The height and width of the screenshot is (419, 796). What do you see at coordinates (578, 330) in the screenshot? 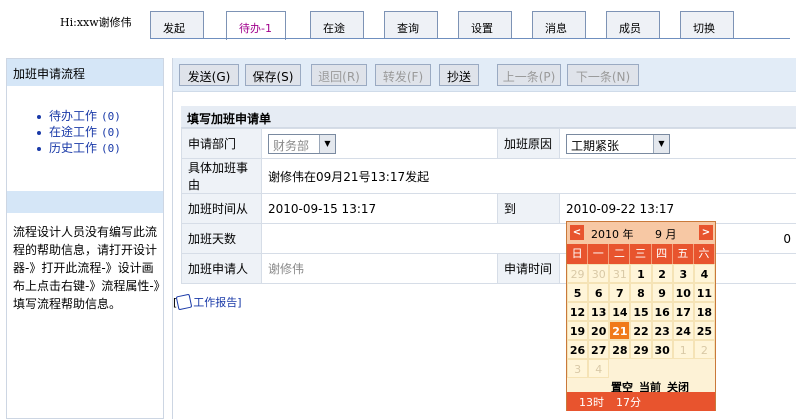
I see `calendar-day: 19` at bounding box center [578, 330].